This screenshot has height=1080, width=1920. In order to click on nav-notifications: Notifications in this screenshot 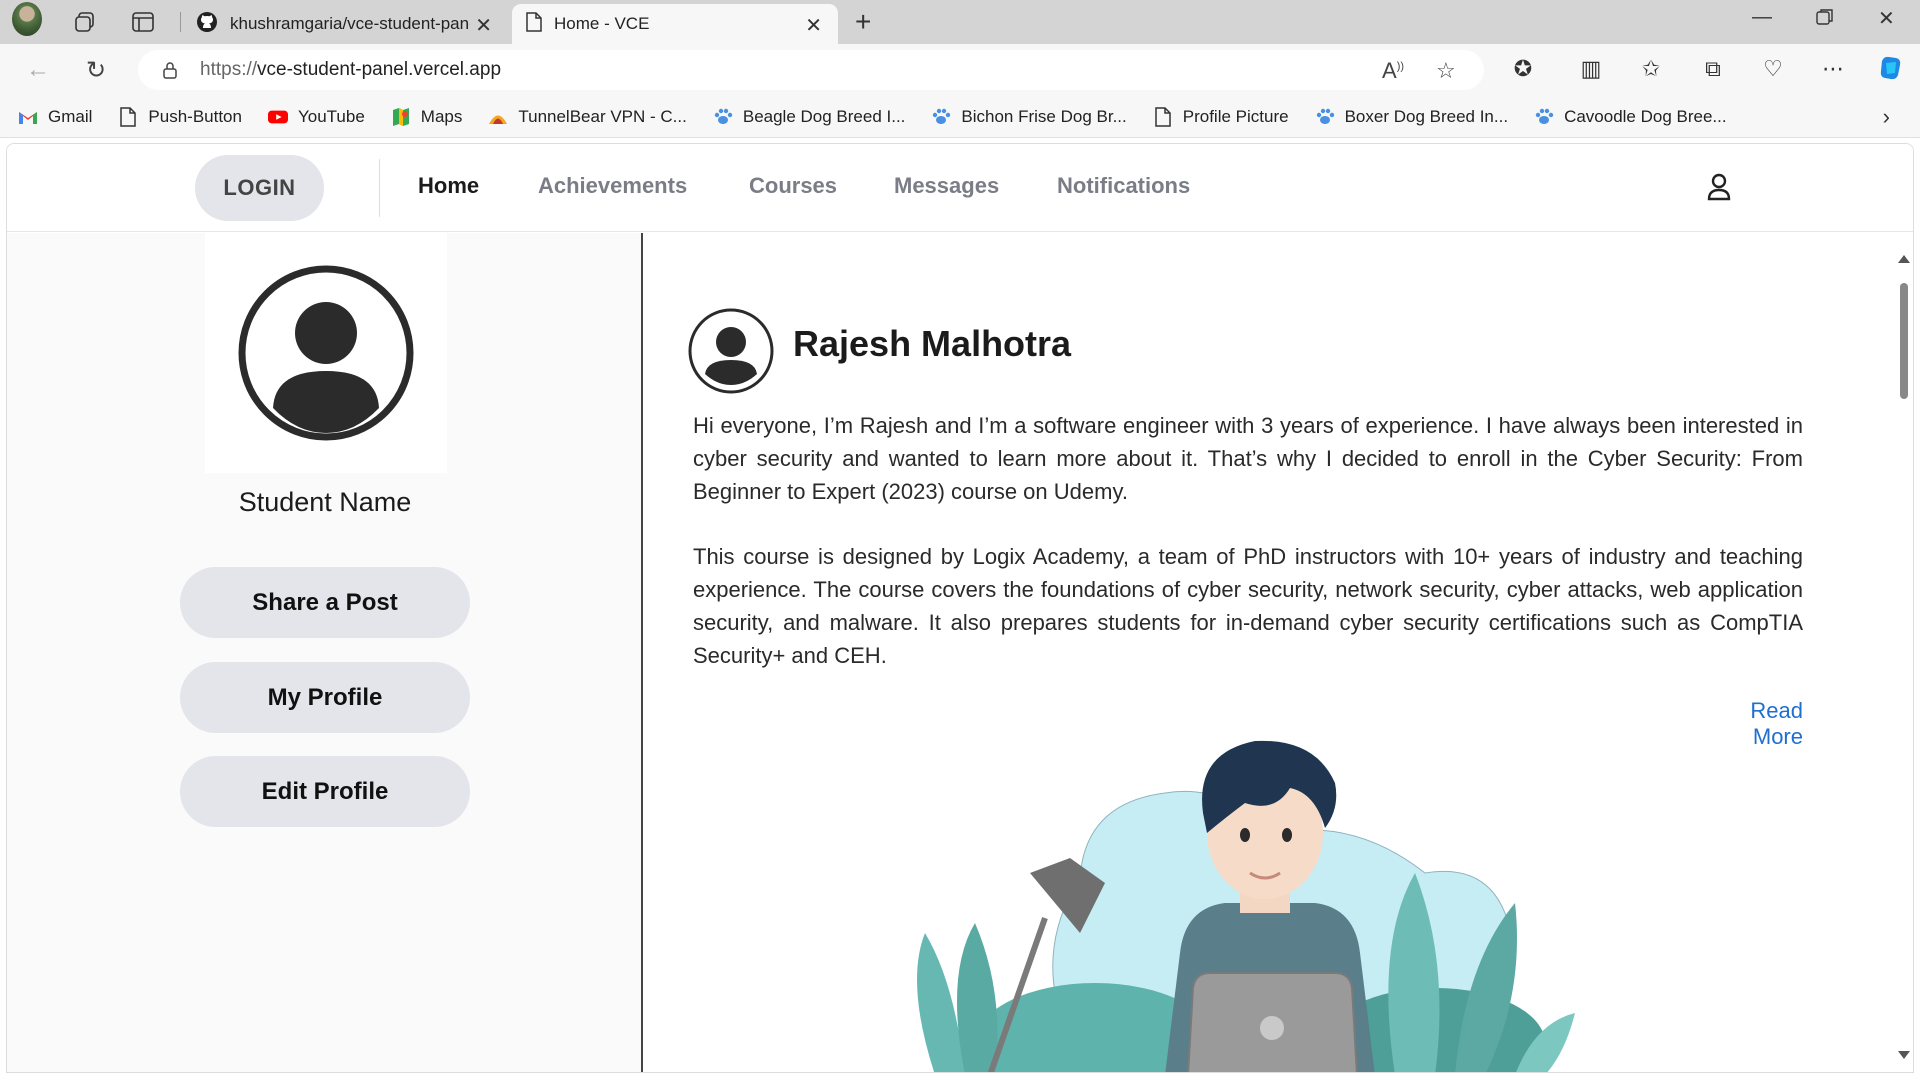, I will do `click(1123, 186)`.